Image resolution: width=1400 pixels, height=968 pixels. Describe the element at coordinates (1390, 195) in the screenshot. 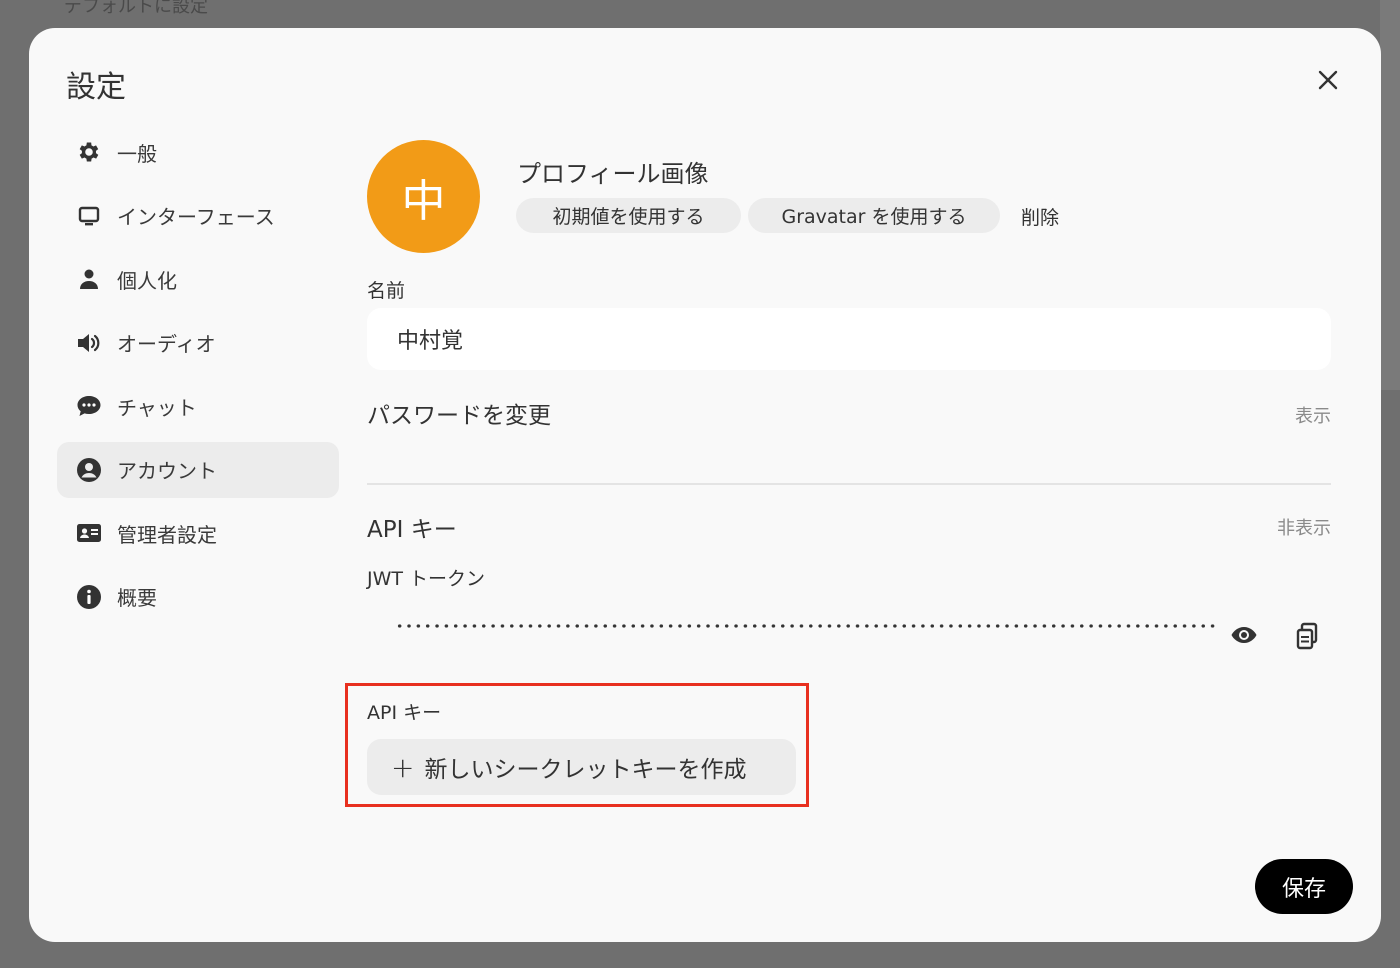

I see `background-panel` at that location.